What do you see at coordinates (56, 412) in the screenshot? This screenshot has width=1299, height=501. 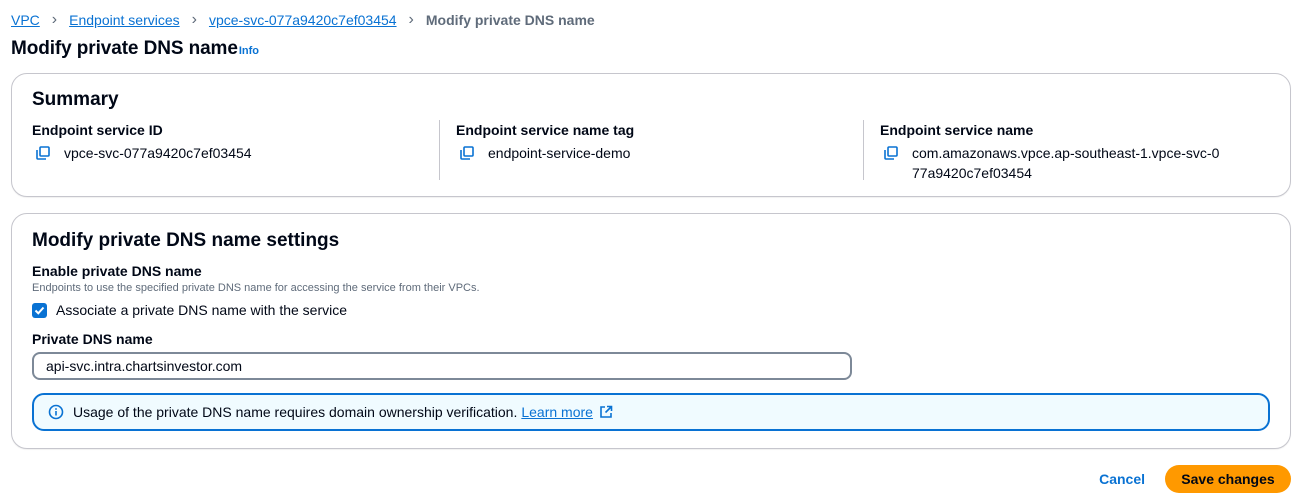 I see `info-circle-icon` at bounding box center [56, 412].